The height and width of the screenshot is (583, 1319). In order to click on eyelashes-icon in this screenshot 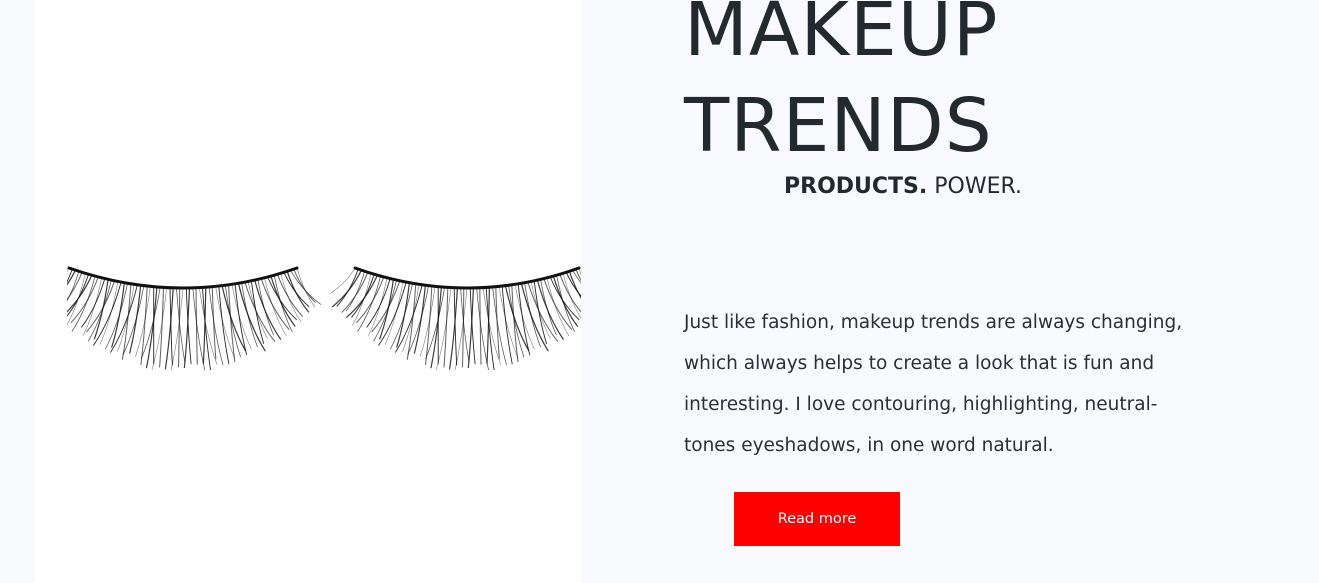, I will do `click(324, 318)`.